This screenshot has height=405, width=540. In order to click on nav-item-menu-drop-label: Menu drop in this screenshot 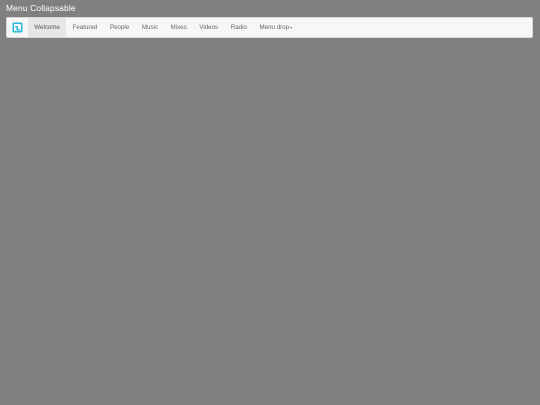, I will do `click(274, 27)`.